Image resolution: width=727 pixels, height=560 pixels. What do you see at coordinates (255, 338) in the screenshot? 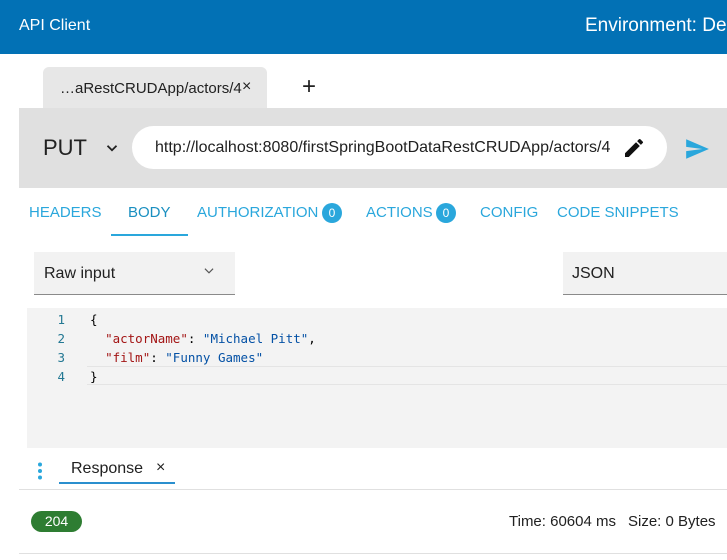
I see `json-string-value: "Michael Pitt"` at bounding box center [255, 338].